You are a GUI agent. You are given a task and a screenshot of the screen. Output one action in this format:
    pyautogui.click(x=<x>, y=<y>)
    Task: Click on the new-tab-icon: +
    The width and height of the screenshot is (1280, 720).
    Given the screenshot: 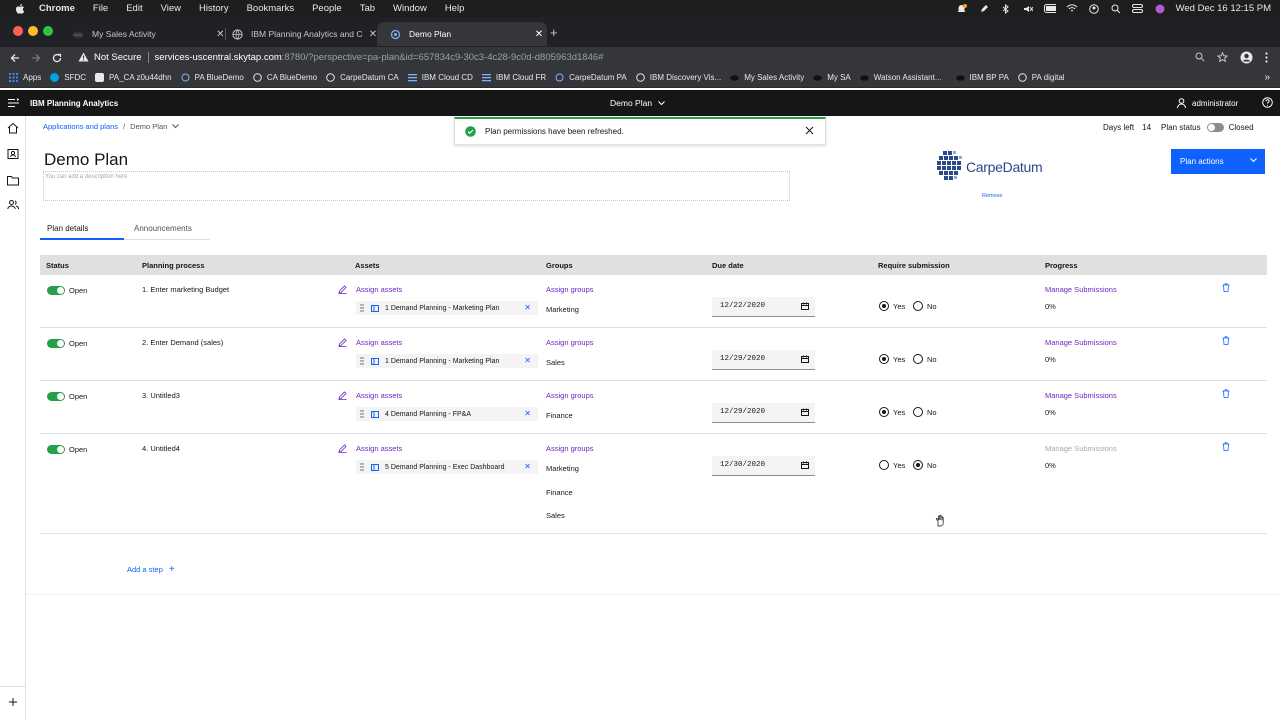 What is the action you would take?
    pyautogui.click(x=554, y=32)
    